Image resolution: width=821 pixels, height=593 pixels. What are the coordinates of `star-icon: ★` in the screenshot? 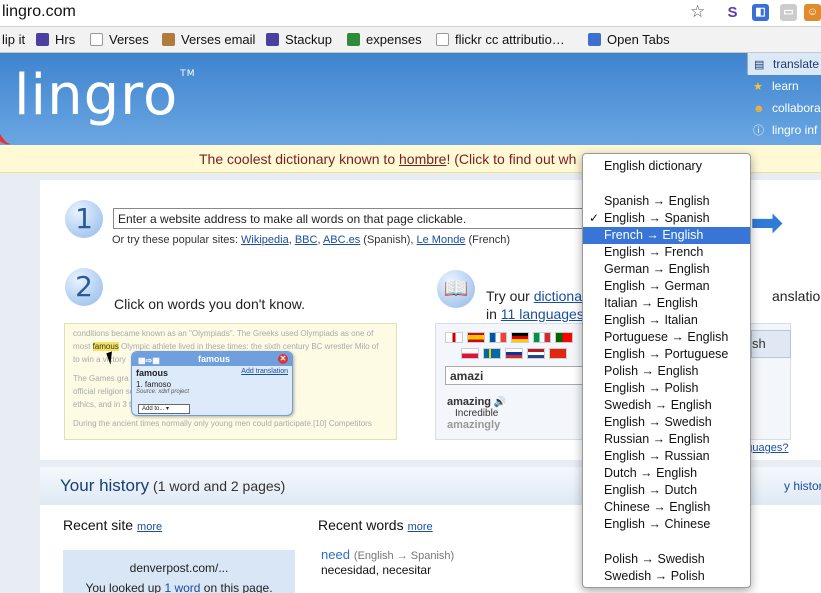 It's located at (758, 87).